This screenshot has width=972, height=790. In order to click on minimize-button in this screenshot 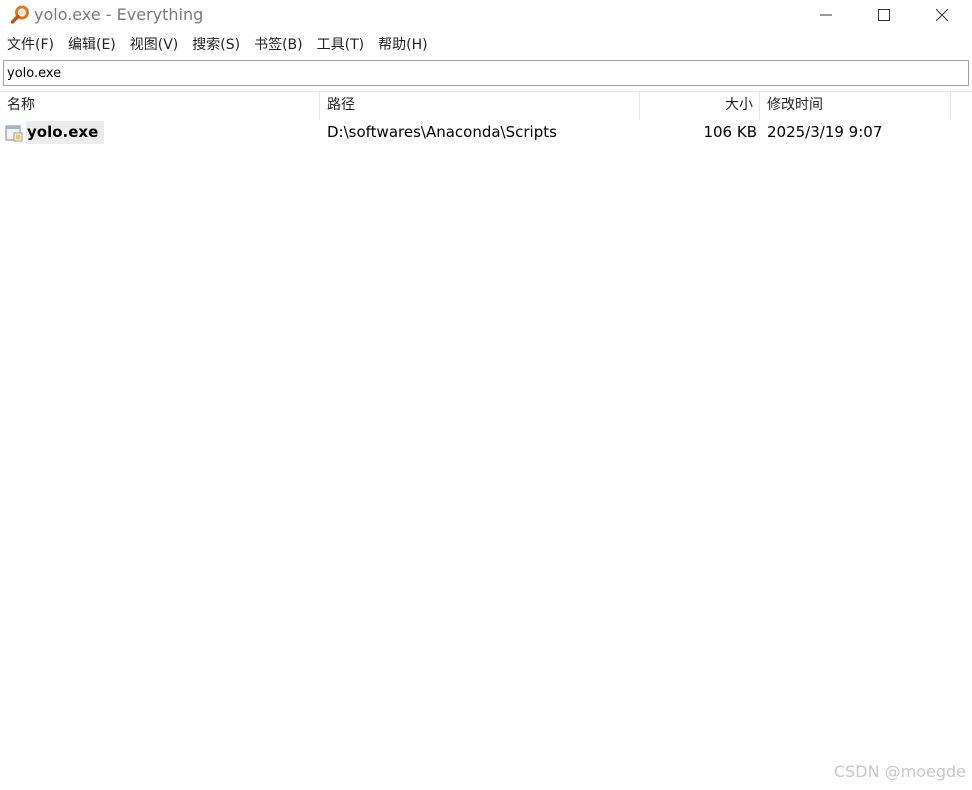, I will do `click(826, 15)`.